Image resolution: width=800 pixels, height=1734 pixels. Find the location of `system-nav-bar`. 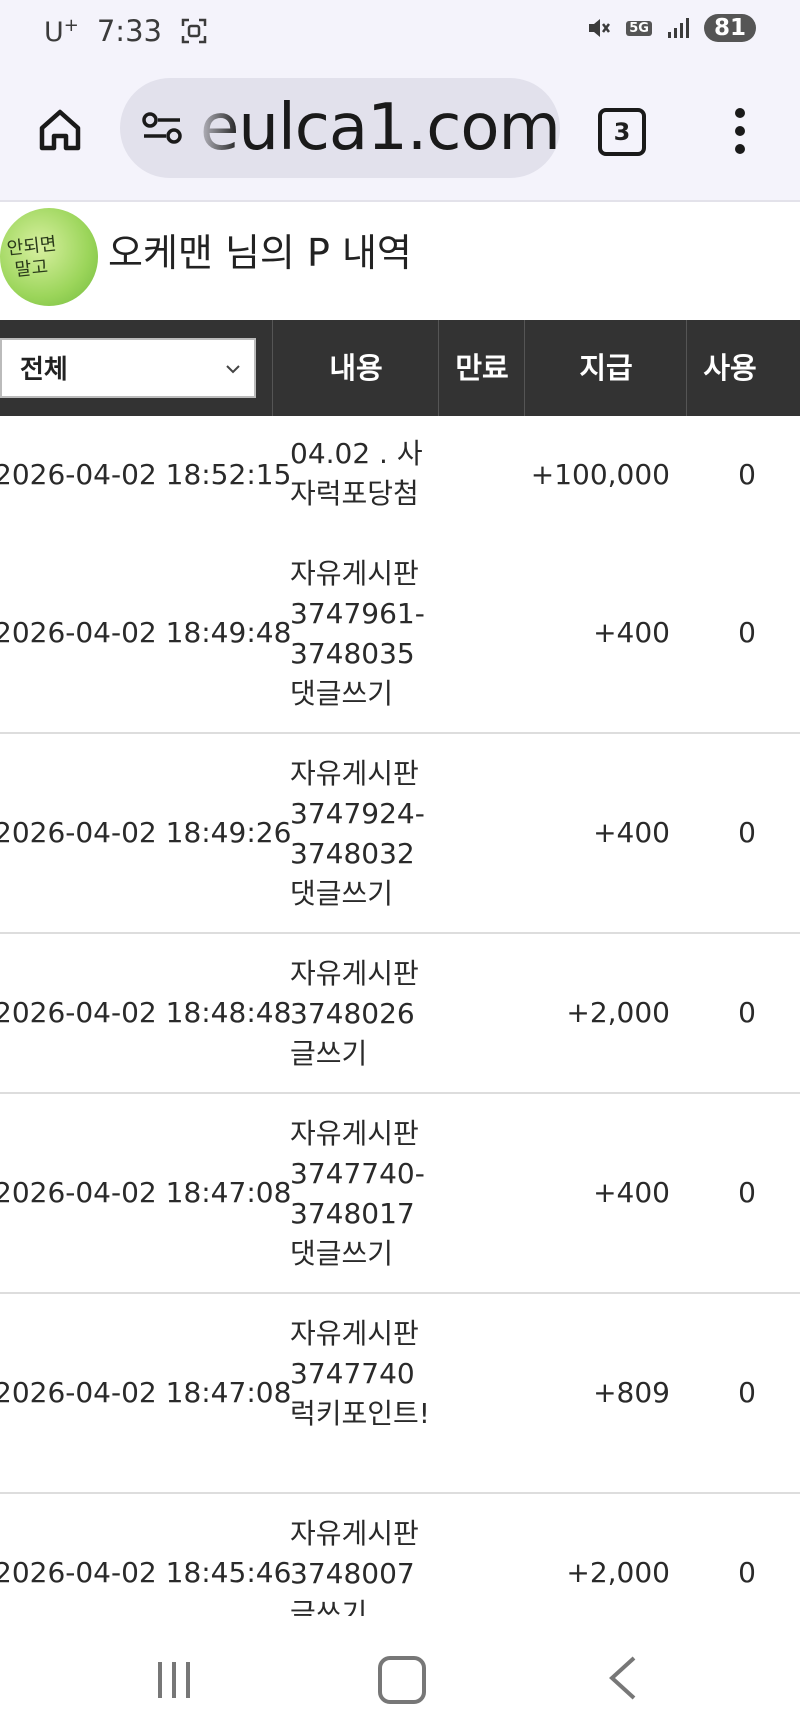

system-nav-bar is located at coordinates (400, 1675).